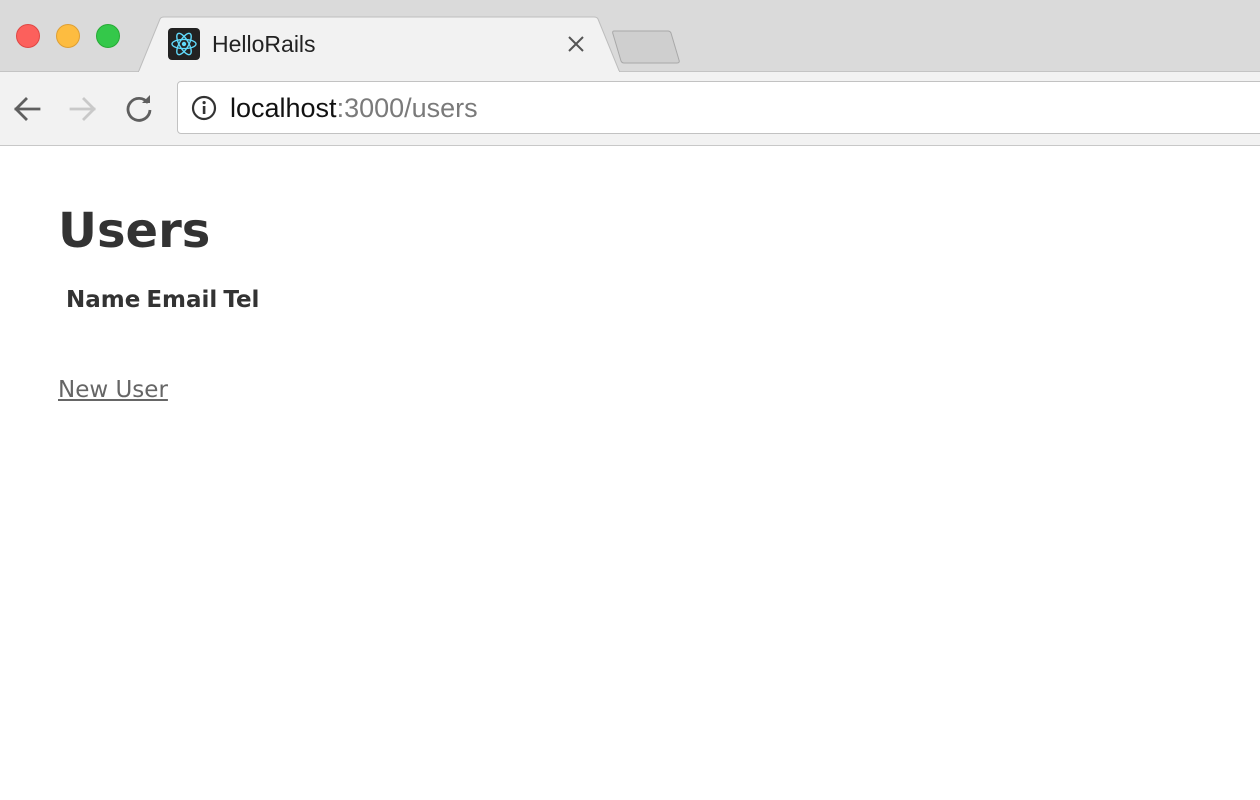 The height and width of the screenshot is (800, 1260). I want to click on new-tab-button, so click(647, 47).